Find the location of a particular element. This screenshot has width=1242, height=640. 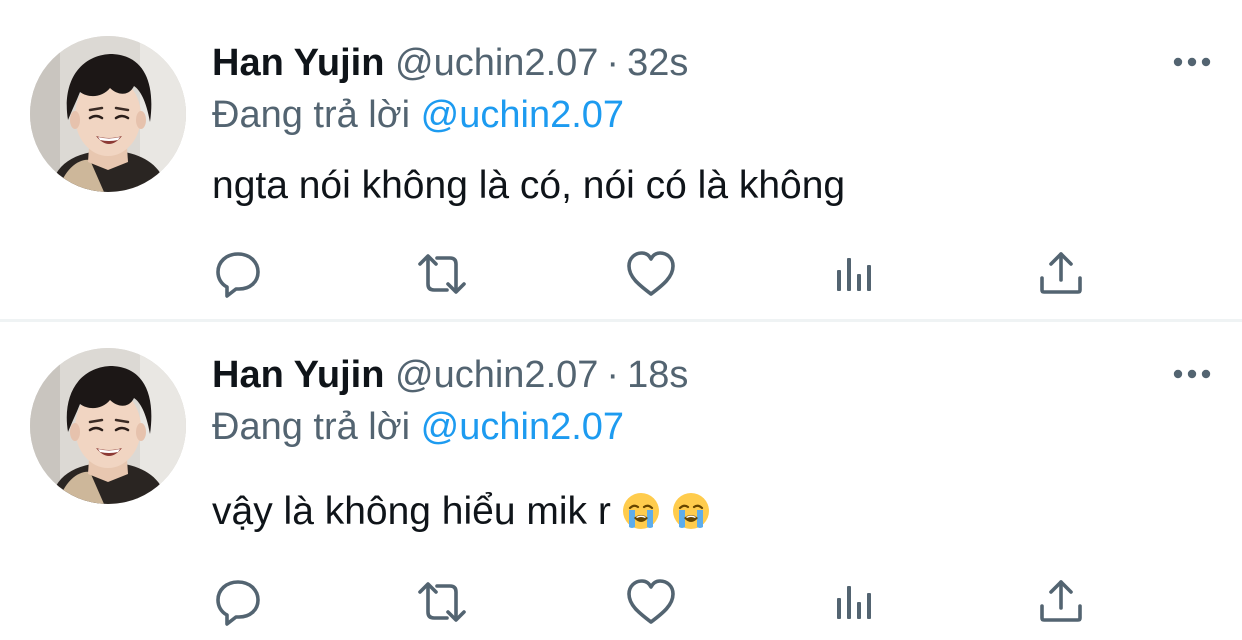

timestamp: 18s is located at coordinates (657, 375).